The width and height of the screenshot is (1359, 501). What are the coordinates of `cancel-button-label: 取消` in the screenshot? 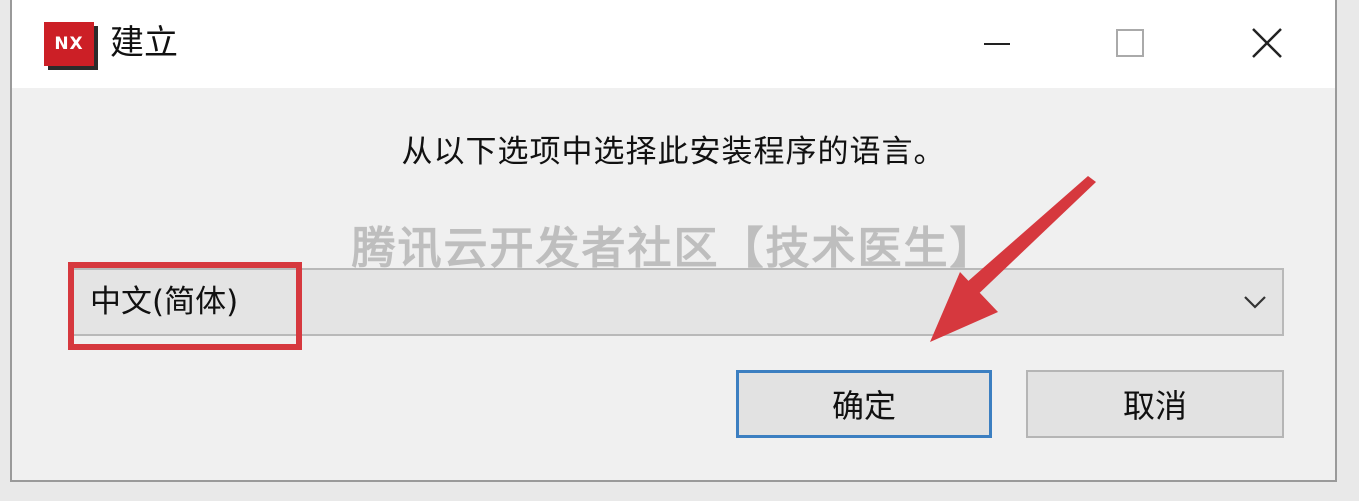 It's located at (1154, 406).